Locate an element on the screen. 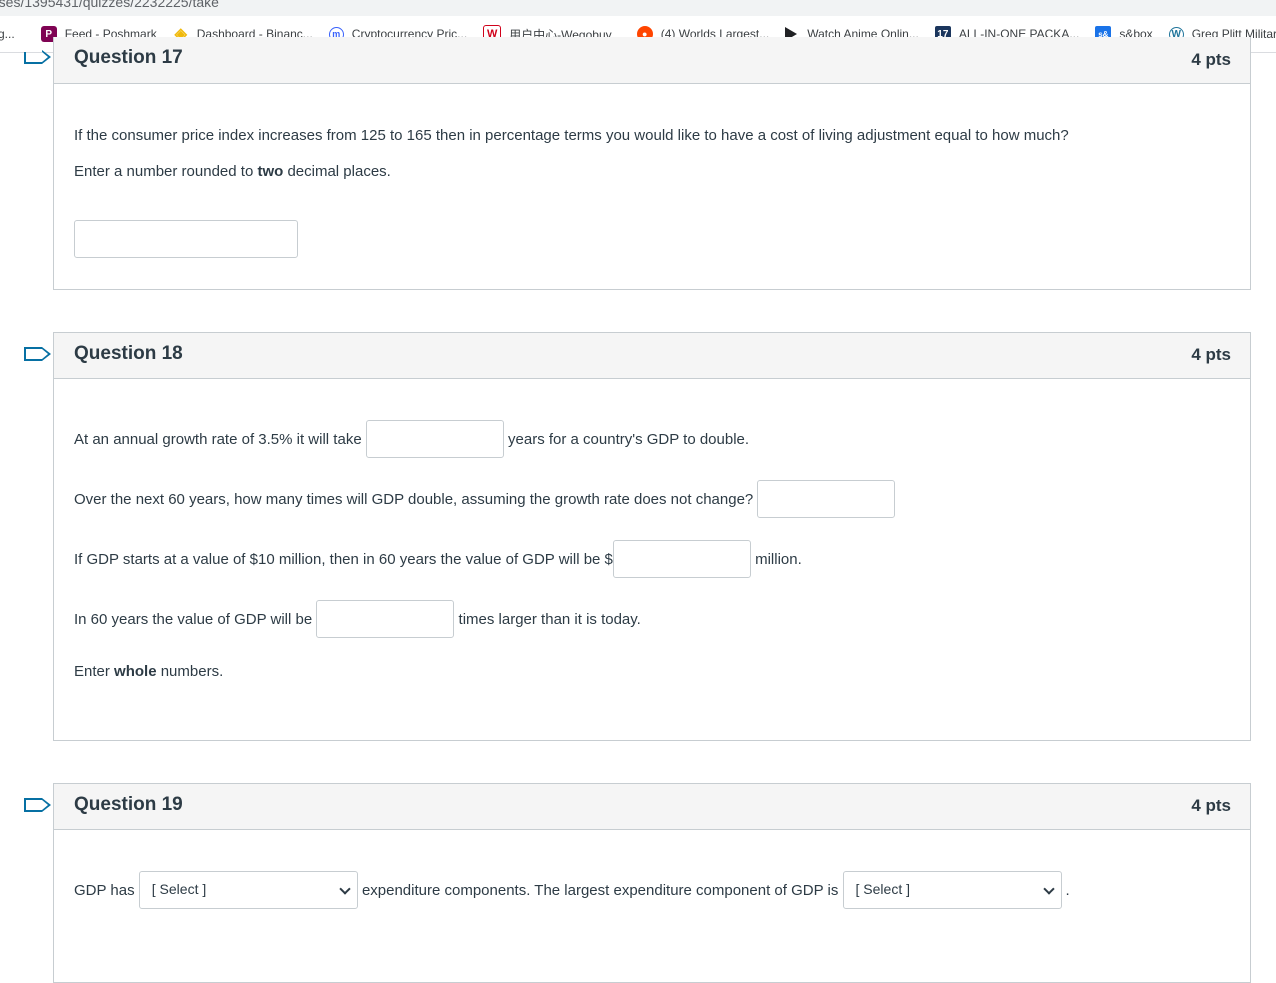  question-title: Question 19 is located at coordinates (128, 804).